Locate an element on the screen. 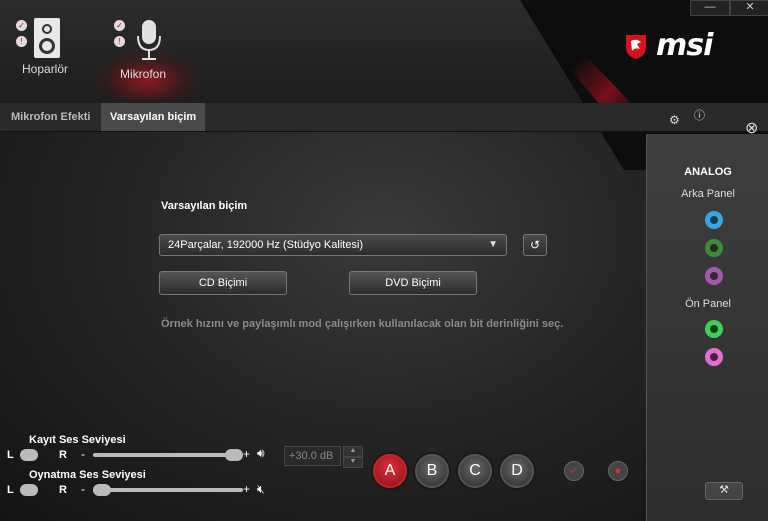 The height and width of the screenshot is (521, 768). tab-bar: Mikrofon Efekti Varsayılan biçim is located at coordinates (384, 117).